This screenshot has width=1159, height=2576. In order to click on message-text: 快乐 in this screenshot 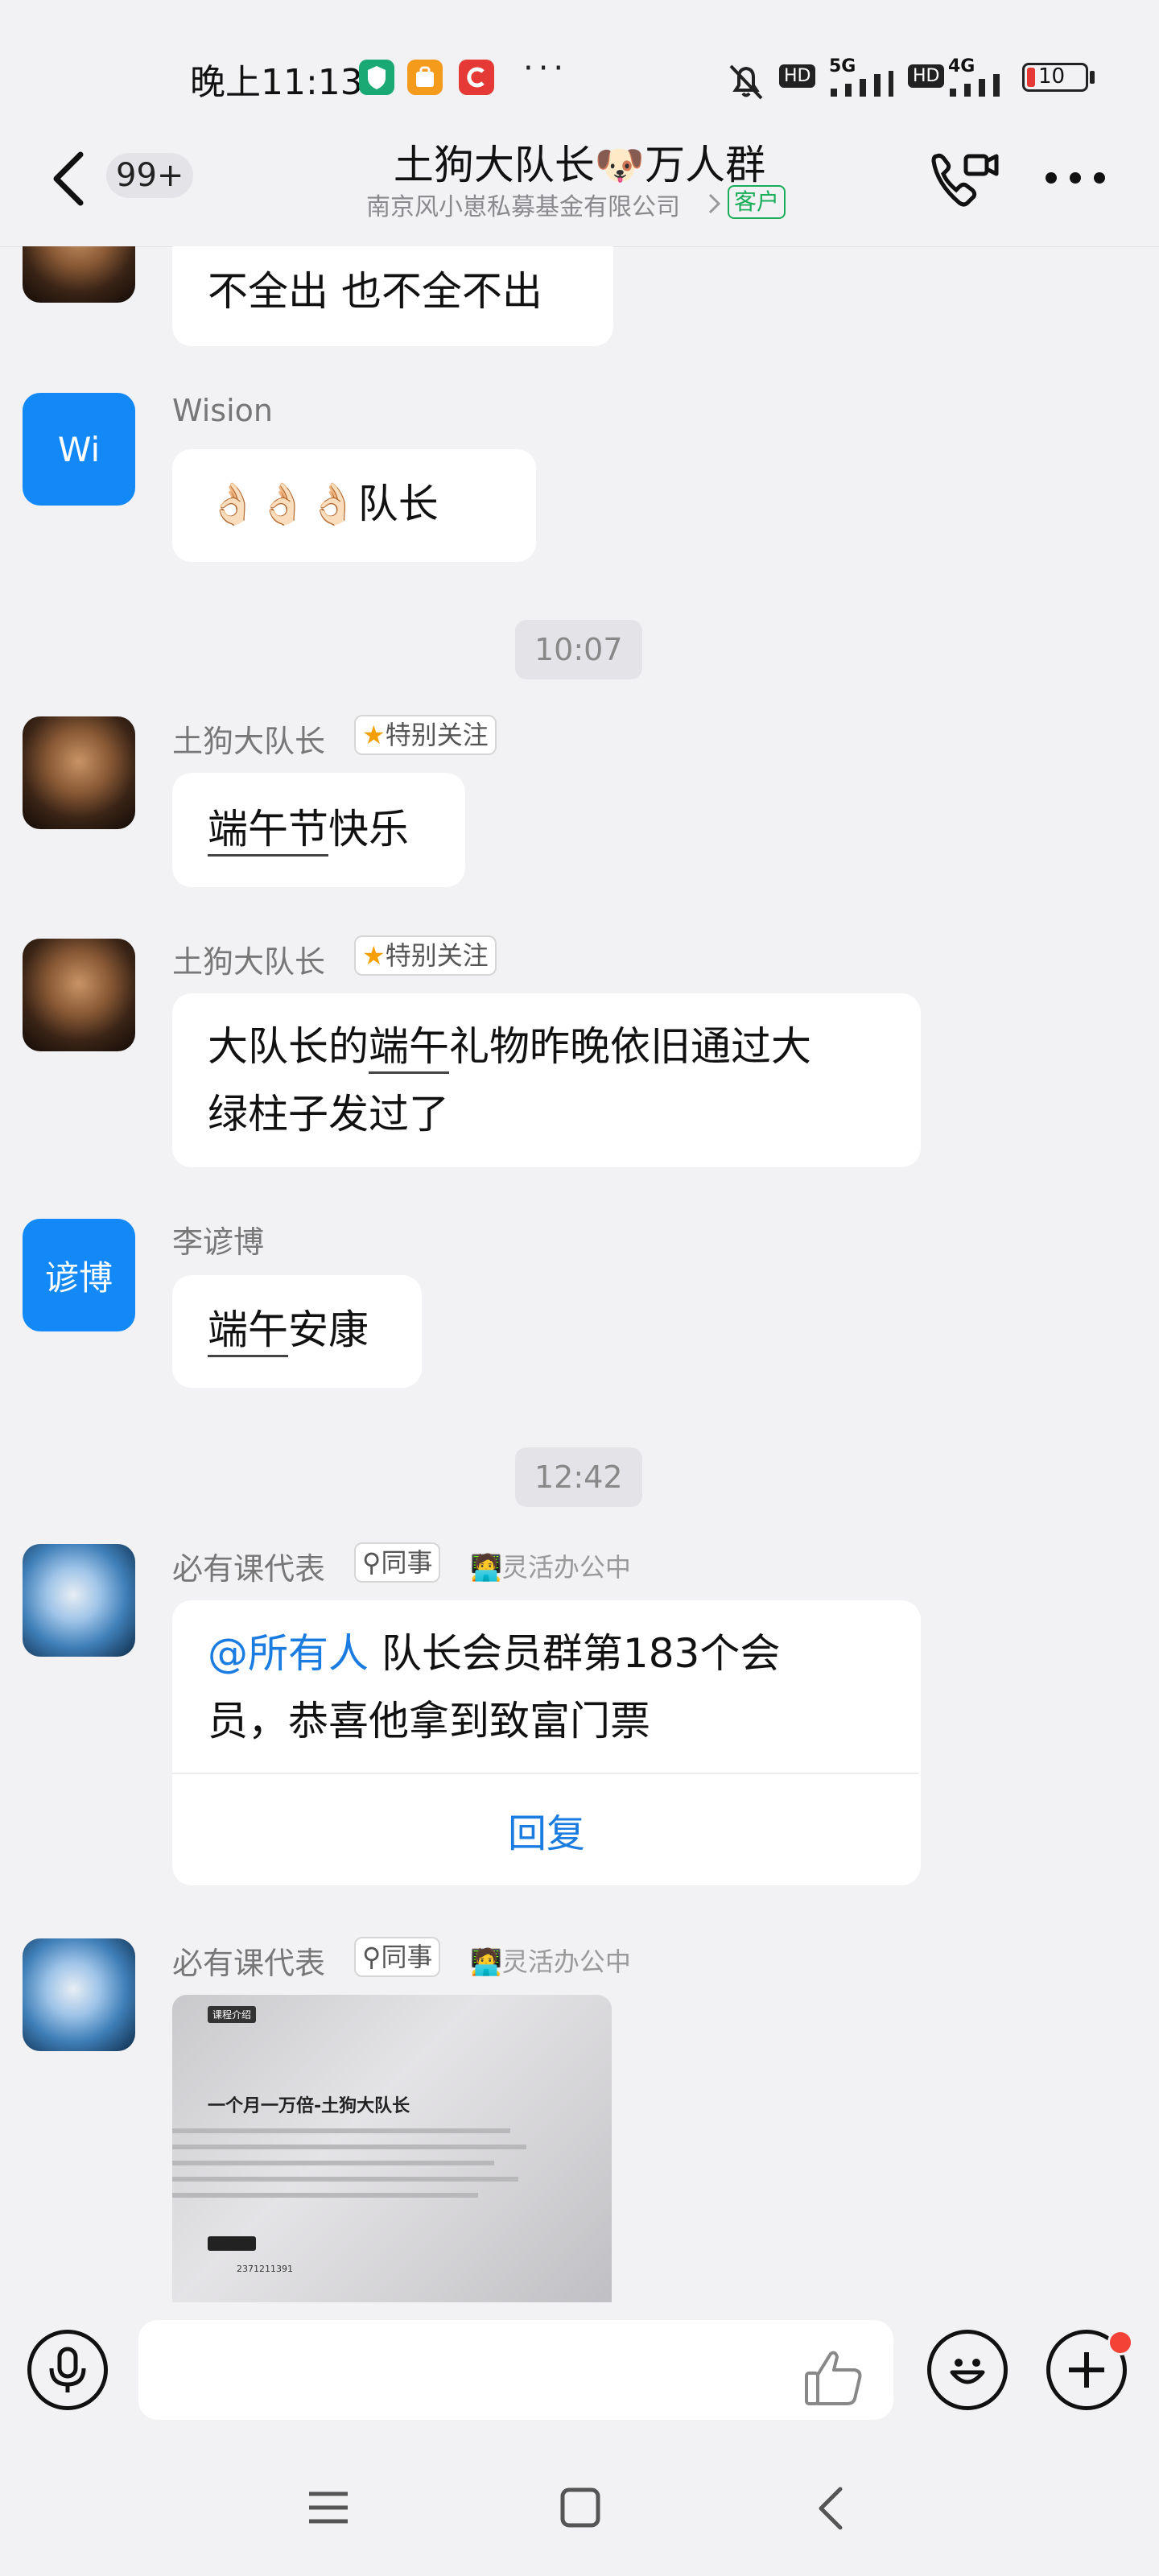, I will do `click(368, 829)`.